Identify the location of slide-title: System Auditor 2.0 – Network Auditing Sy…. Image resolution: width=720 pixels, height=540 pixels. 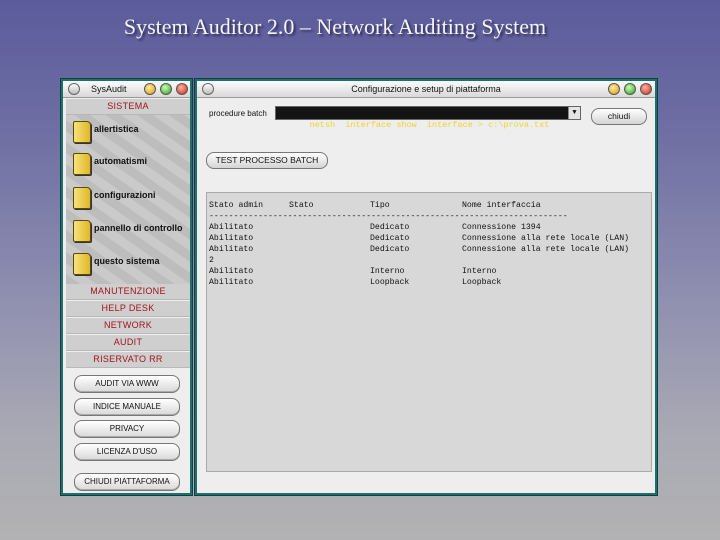
(335, 26).